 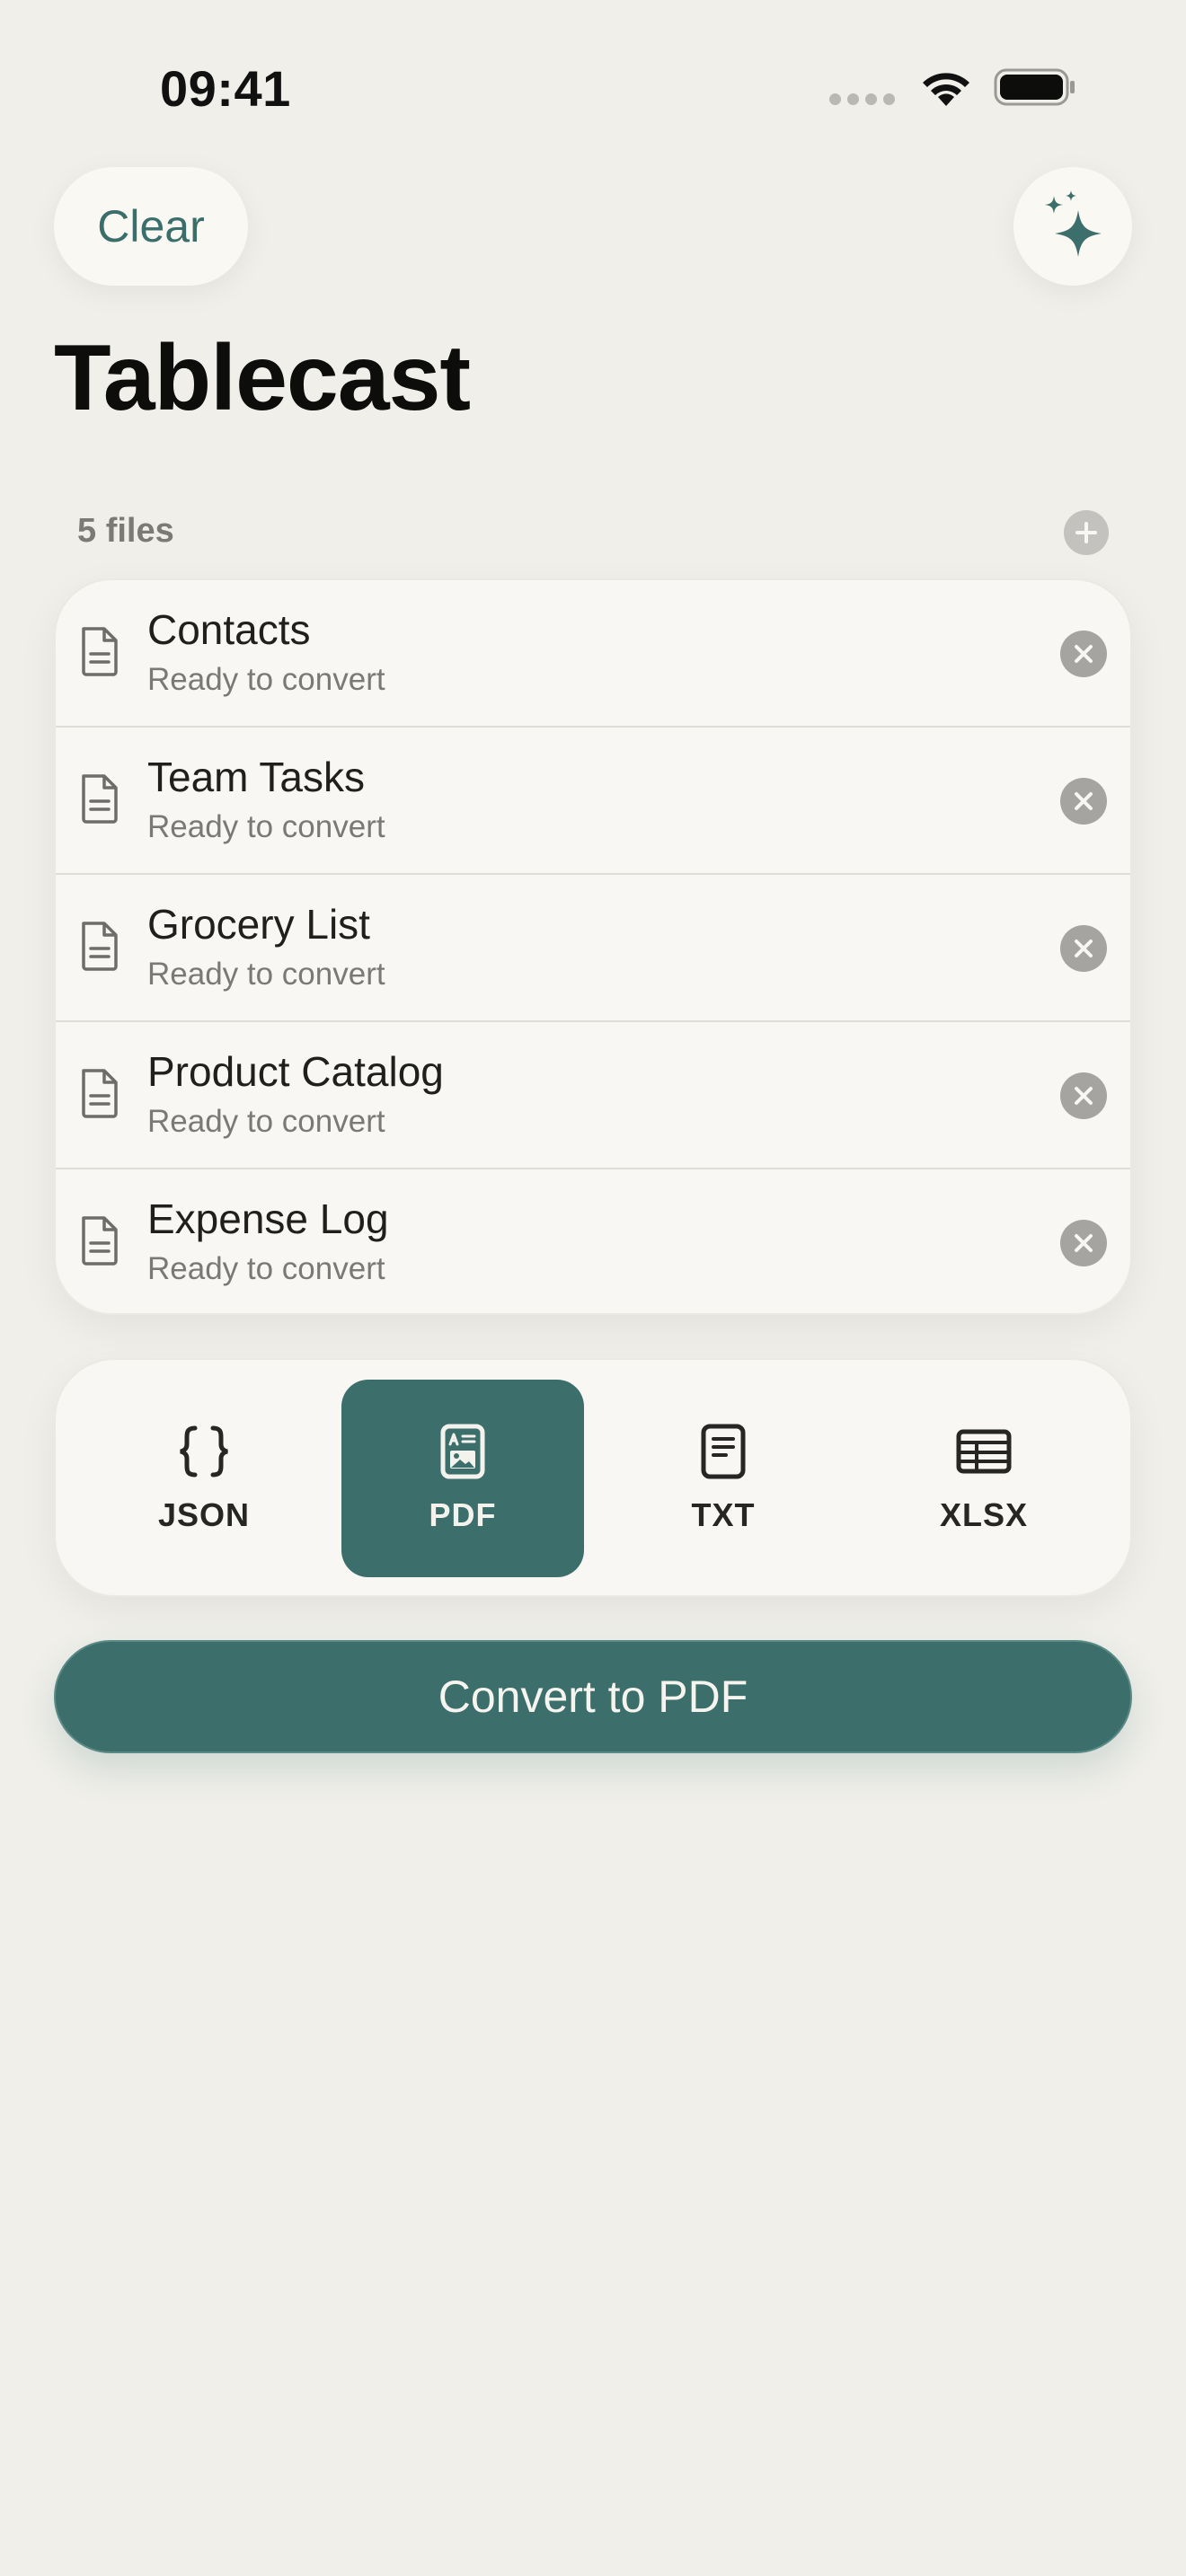 I want to click on sparkle-button, so click(x=1072, y=226).